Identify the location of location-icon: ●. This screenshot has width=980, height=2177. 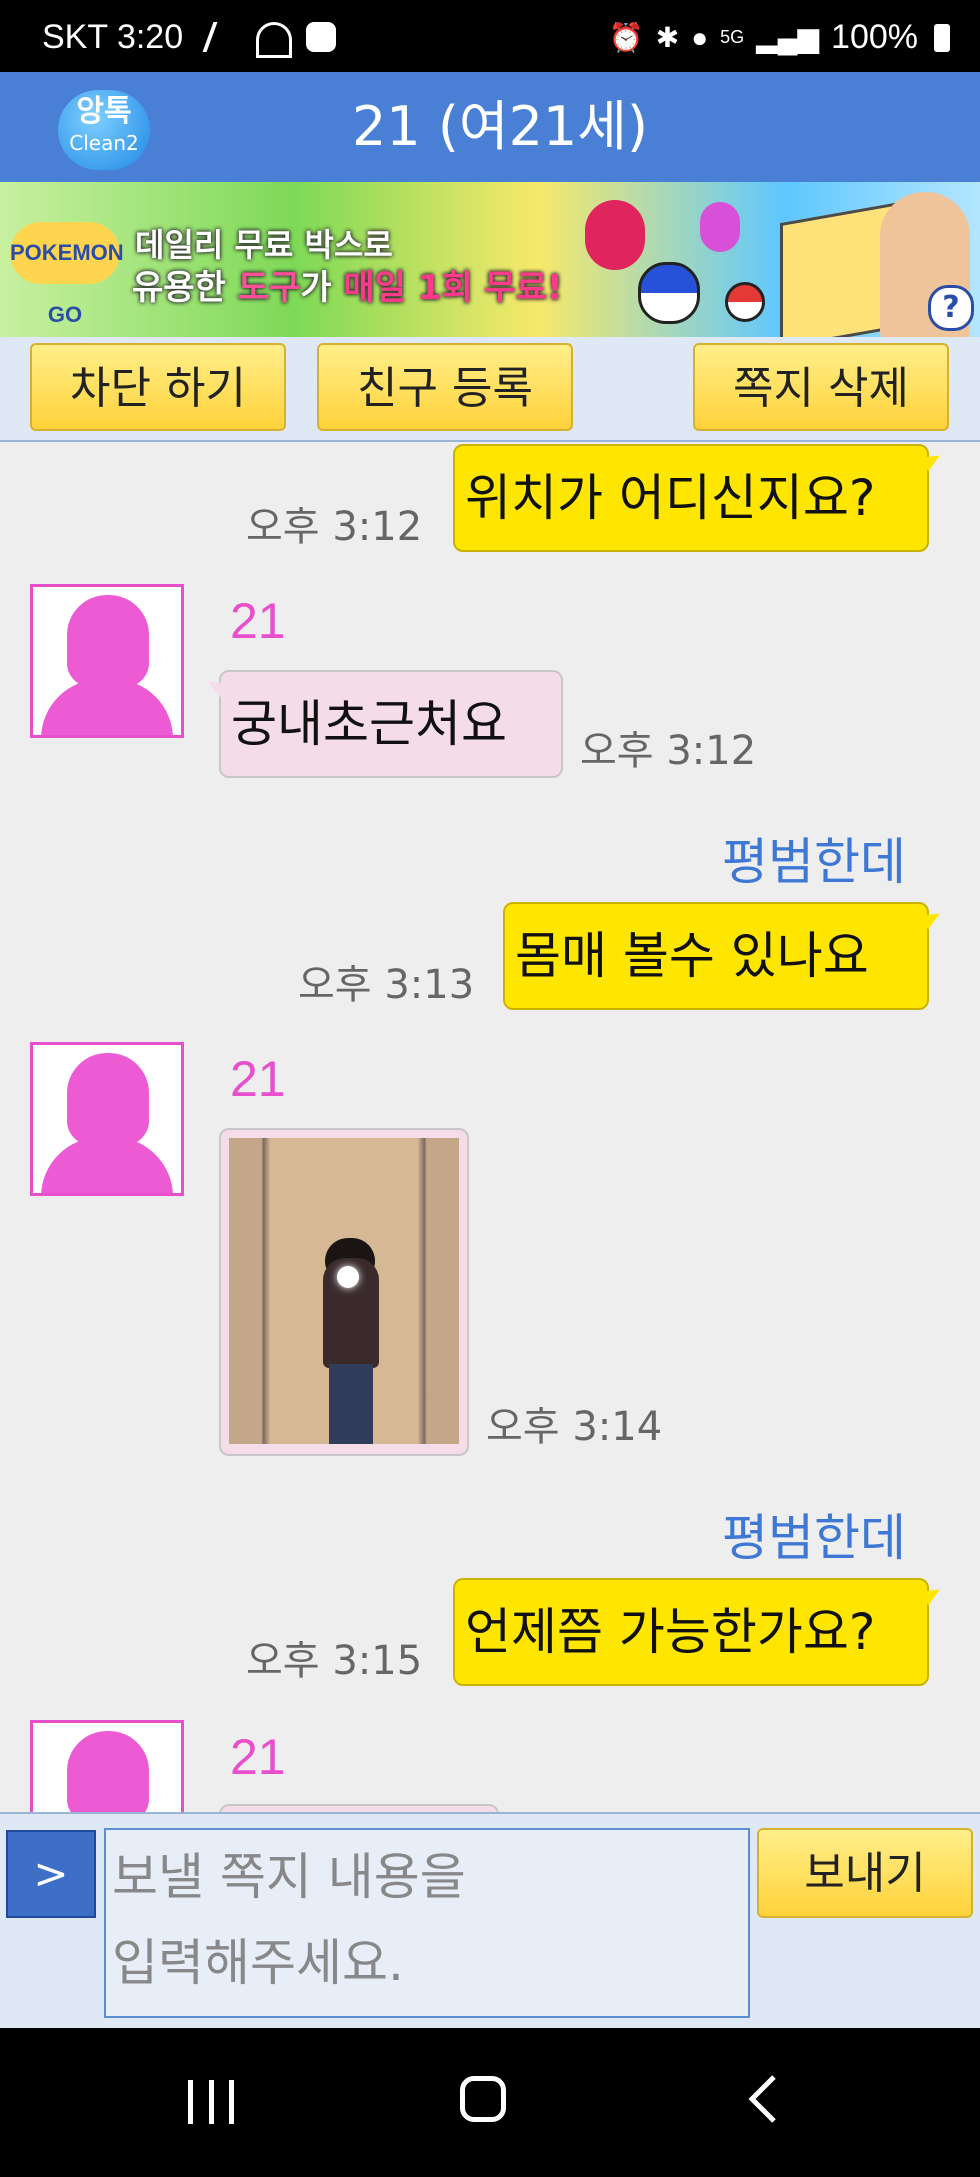
(700, 37).